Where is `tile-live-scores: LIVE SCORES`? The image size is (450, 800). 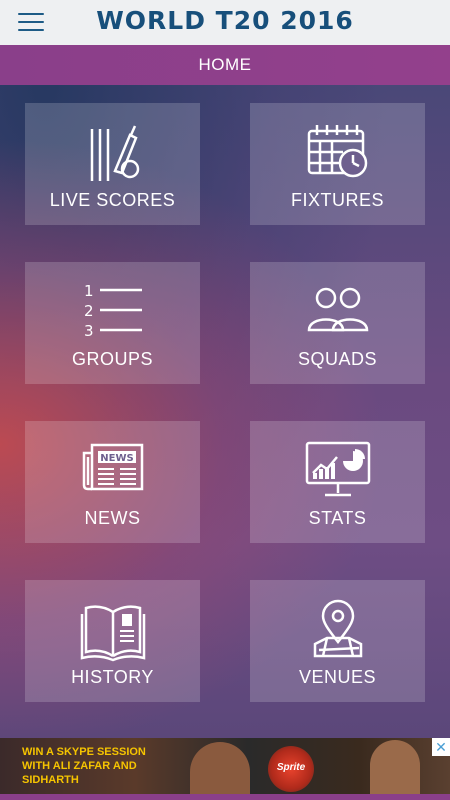 tile-live-scores: LIVE SCORES is located at coordinates (112, 164).